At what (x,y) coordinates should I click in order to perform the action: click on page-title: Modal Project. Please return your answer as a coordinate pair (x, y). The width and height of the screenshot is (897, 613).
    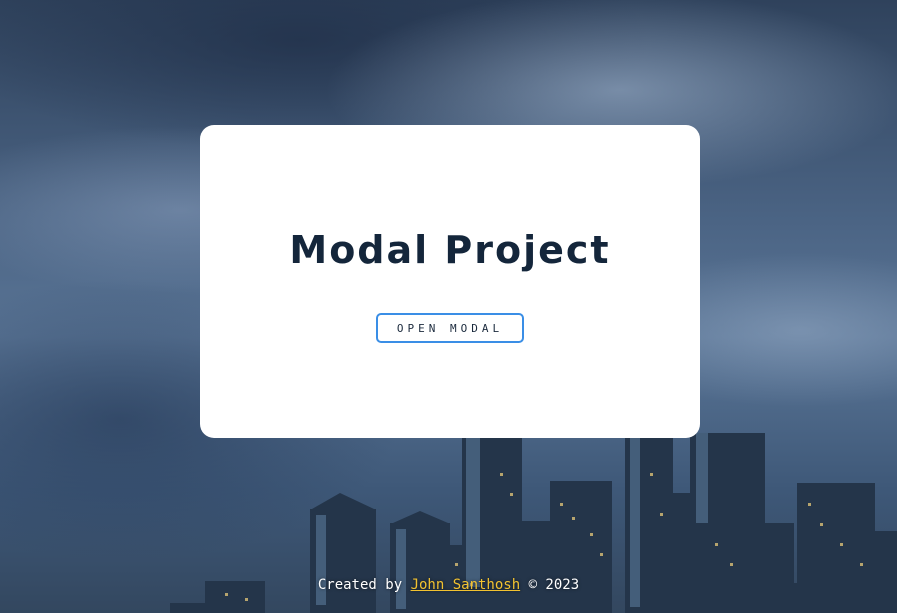
    Looking at the image, I should click on (450, 250).